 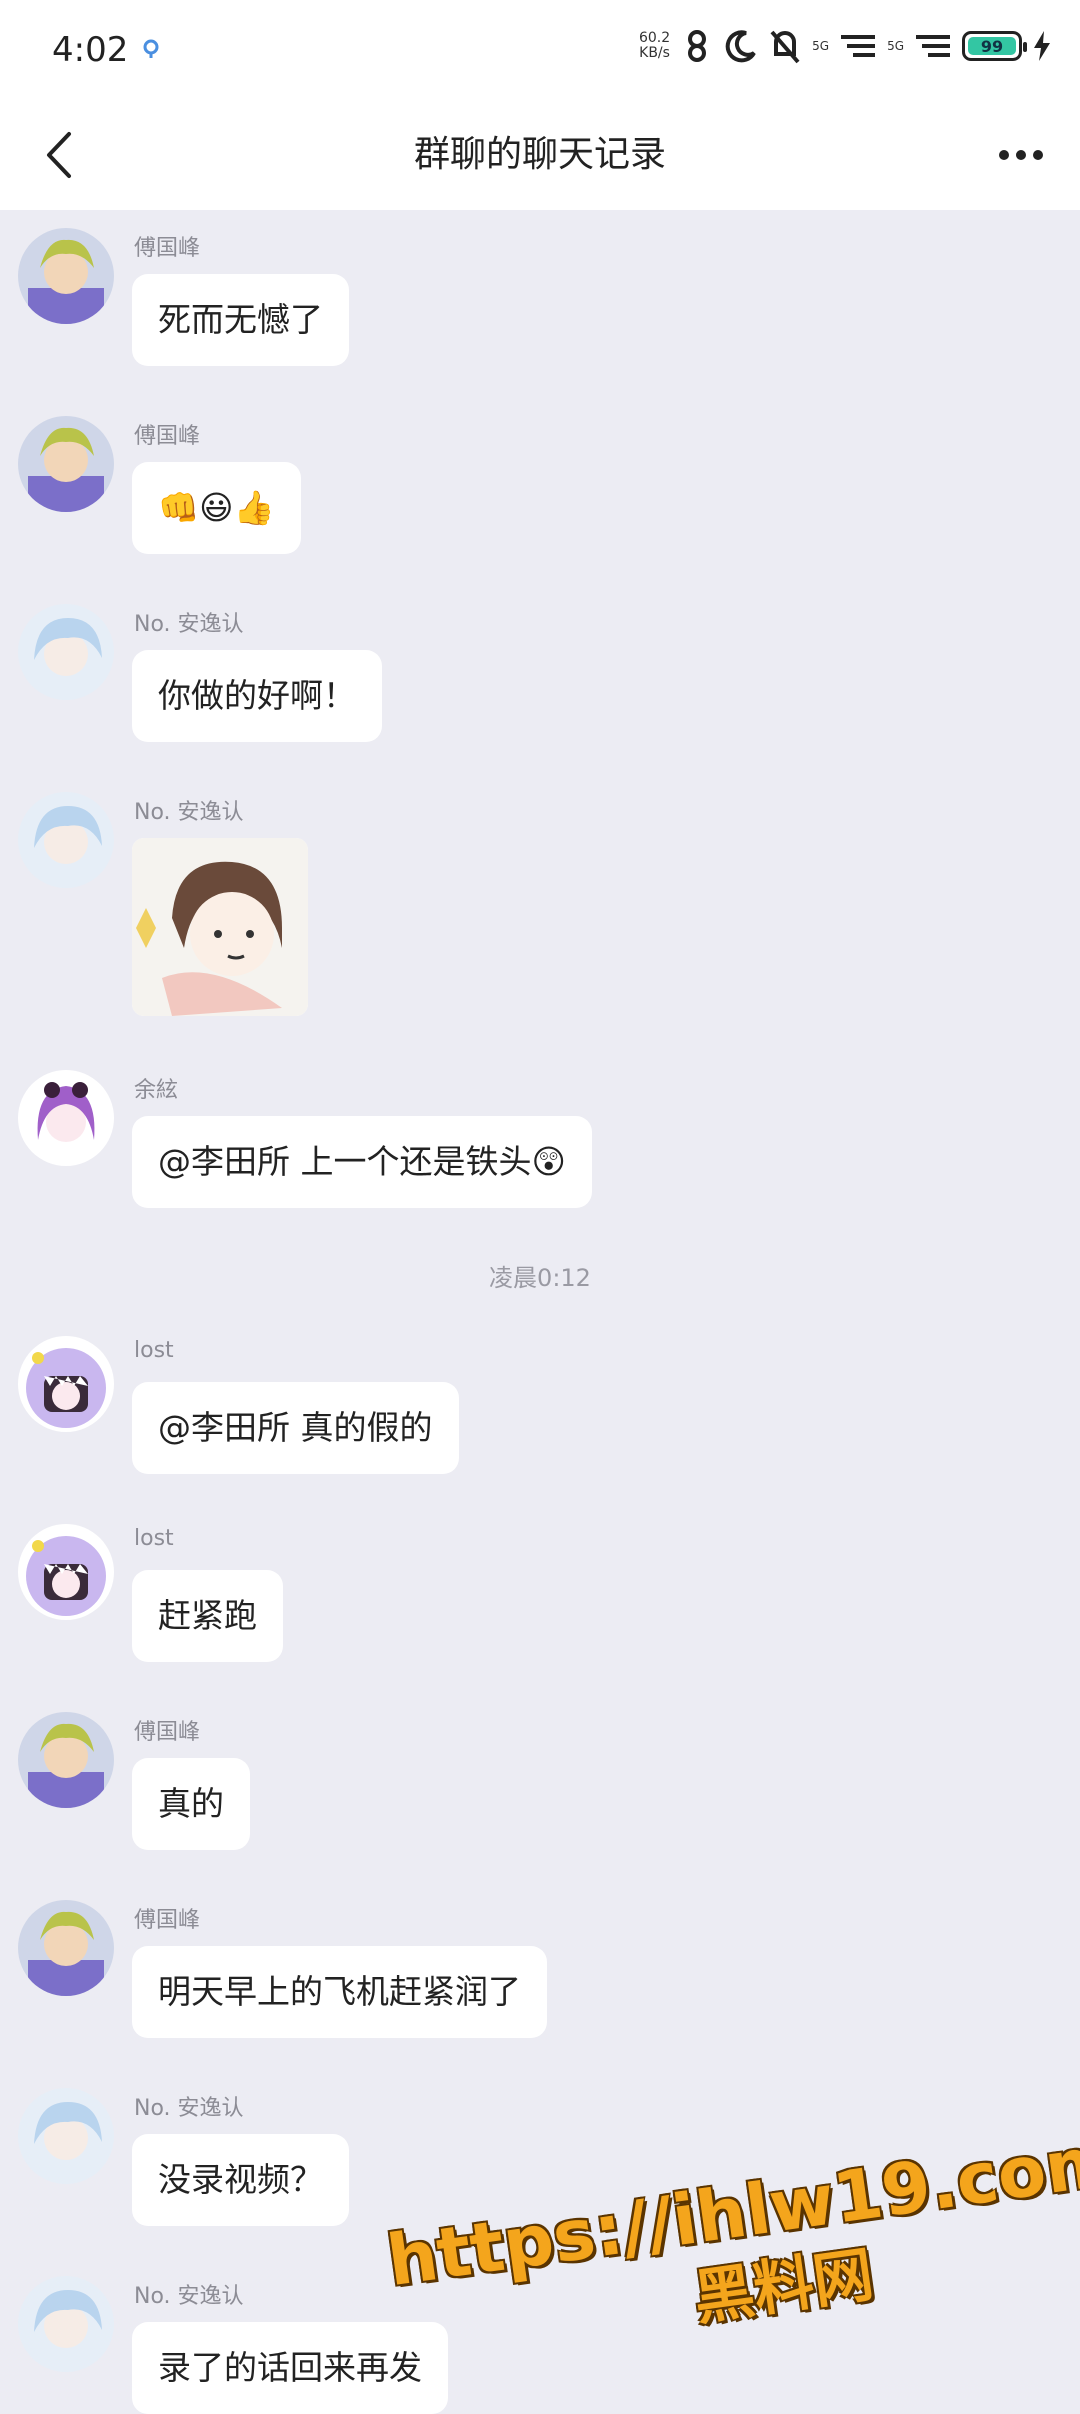 I want to click on message-bubble: 真的, so click(x=191, y=1804).